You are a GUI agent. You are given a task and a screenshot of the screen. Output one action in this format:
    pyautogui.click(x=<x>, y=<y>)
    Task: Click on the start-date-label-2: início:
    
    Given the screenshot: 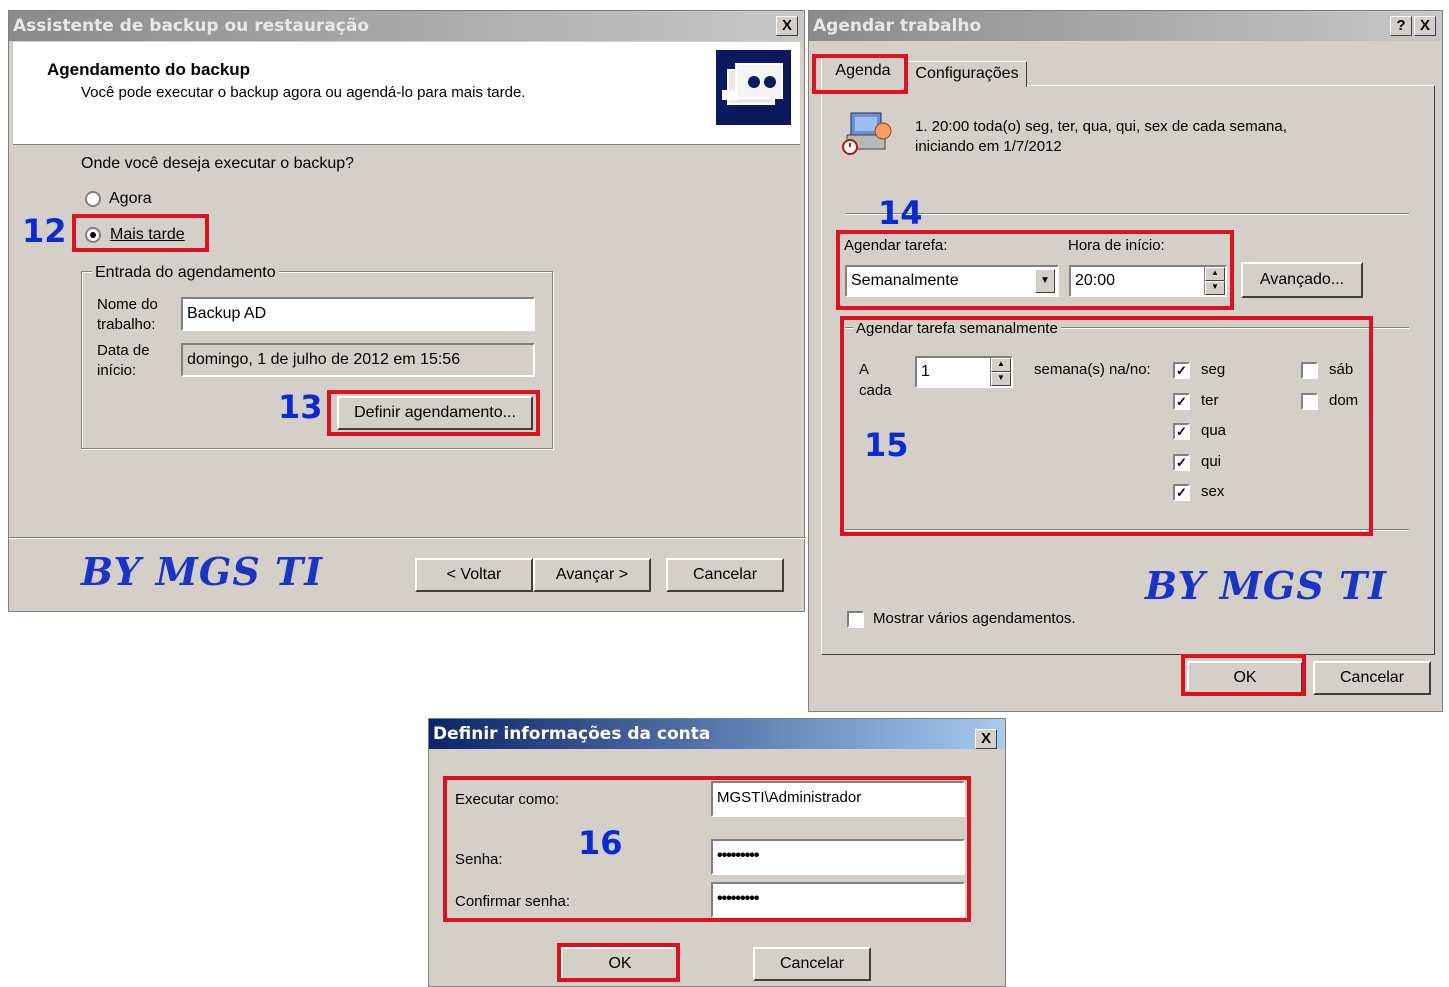 What is the action you would take?
    pyautogui.click(x=117, y=370)
    